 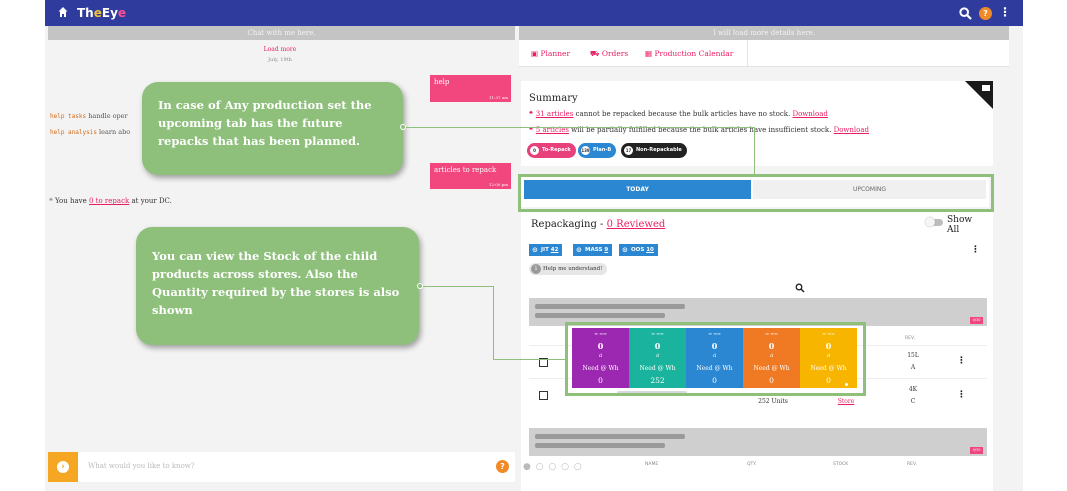 I want to click on summary-title: Summary, so click(x=553, y=98).